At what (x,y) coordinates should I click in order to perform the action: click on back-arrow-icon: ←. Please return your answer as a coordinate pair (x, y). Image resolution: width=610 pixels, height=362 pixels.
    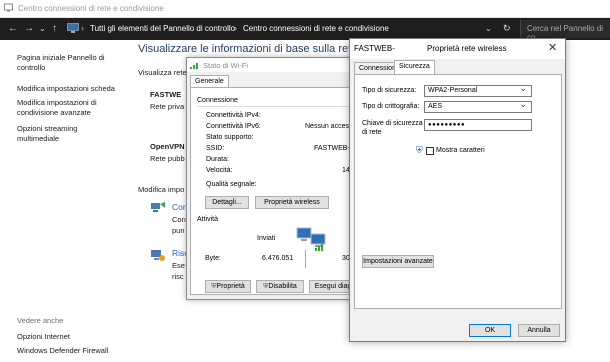
    Looking at the image, I should click on (13, 28).